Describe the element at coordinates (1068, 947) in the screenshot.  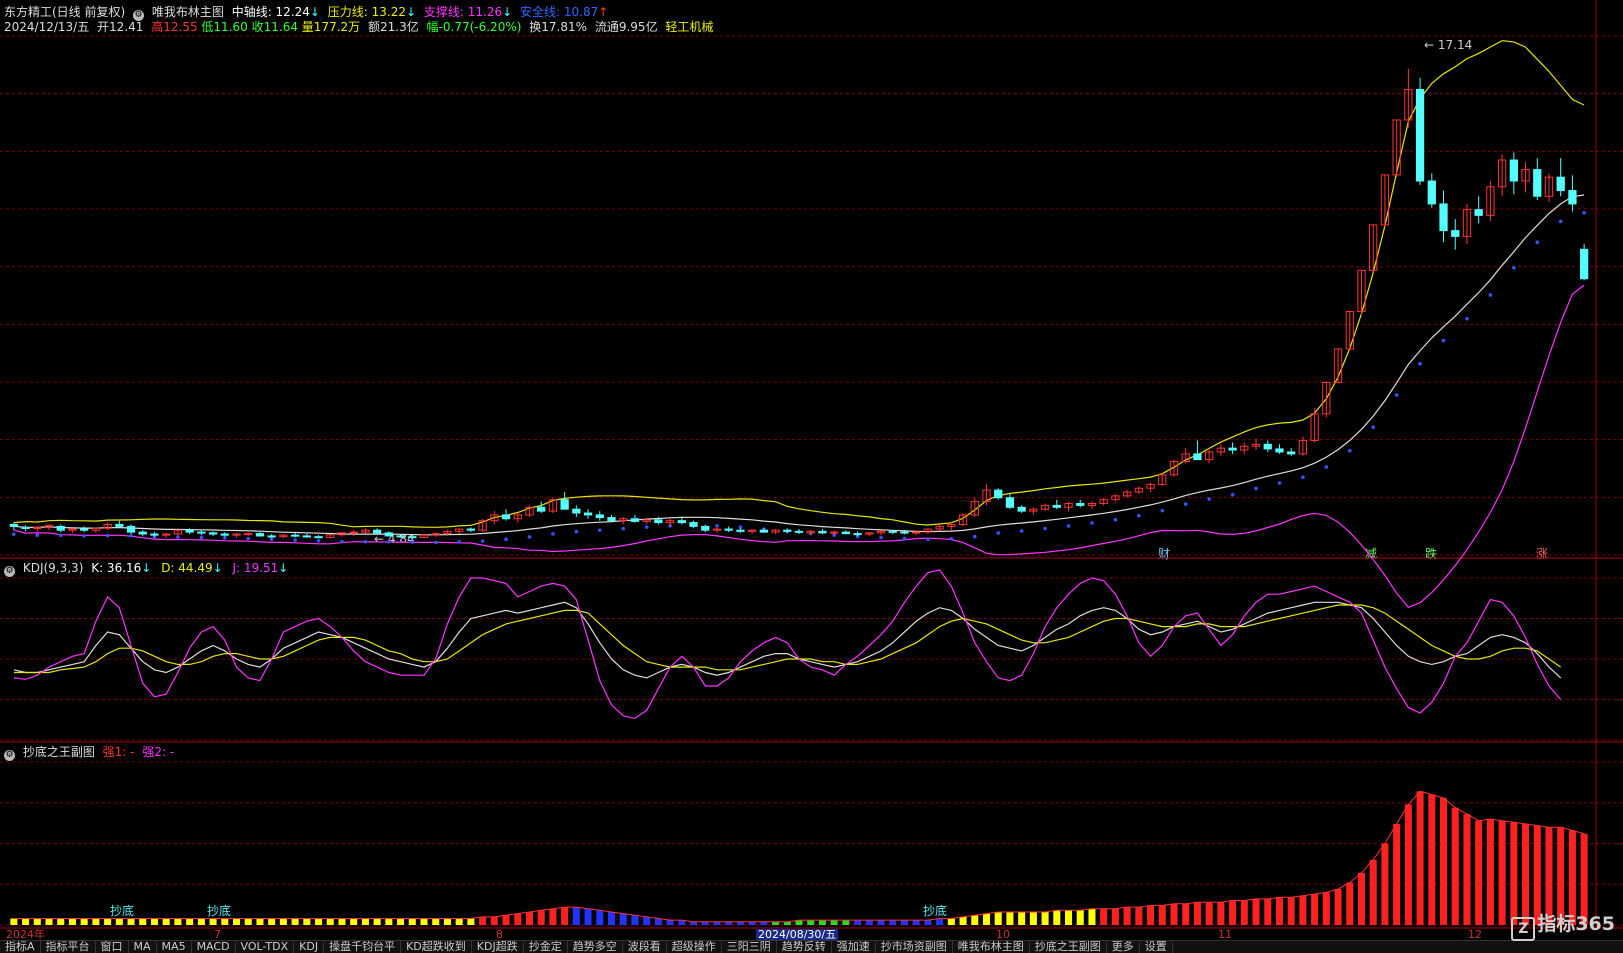
I see `indicator-tab: 抄底之王副图` at that location.